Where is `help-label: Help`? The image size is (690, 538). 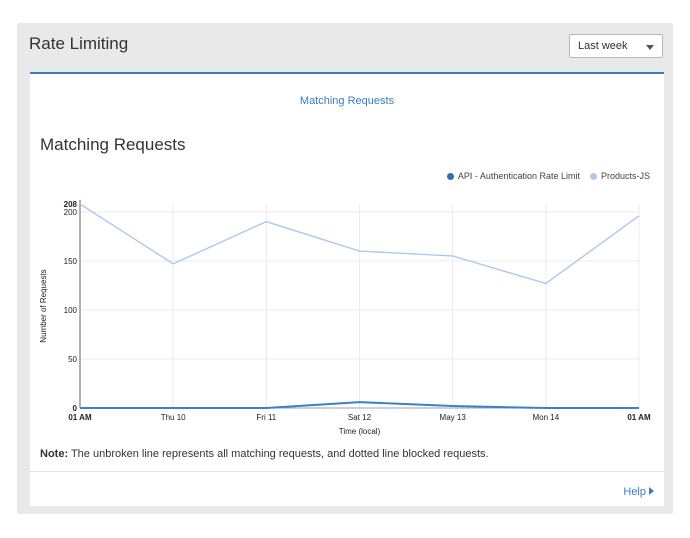 help-label: Help is located at coordinates (634, 492).